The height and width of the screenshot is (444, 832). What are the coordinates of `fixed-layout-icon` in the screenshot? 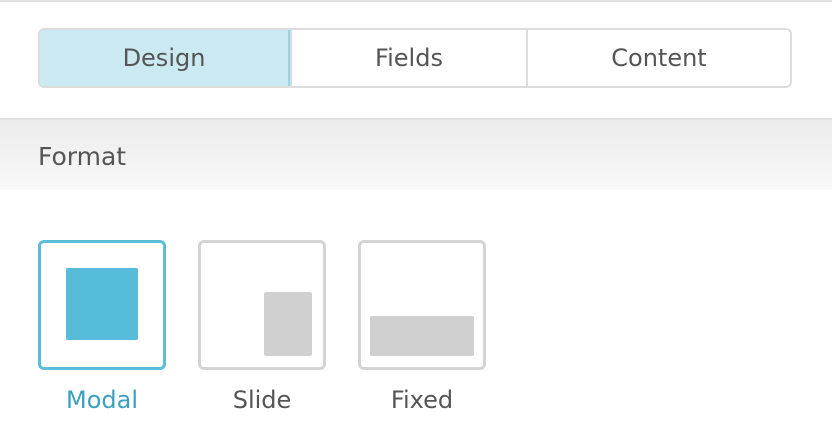 It's located at (422, 336).